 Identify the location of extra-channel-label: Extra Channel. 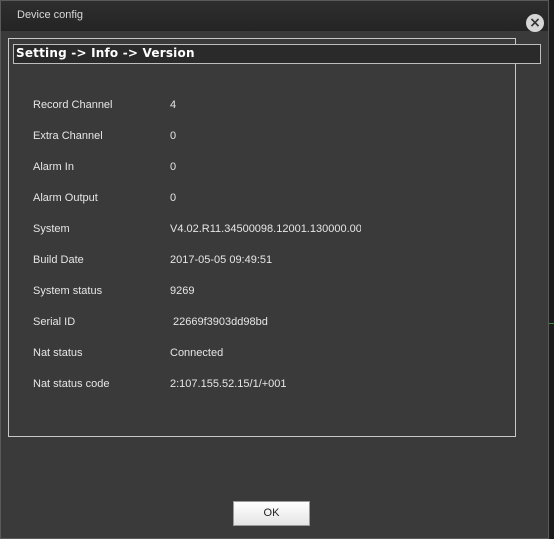
(68, 136).